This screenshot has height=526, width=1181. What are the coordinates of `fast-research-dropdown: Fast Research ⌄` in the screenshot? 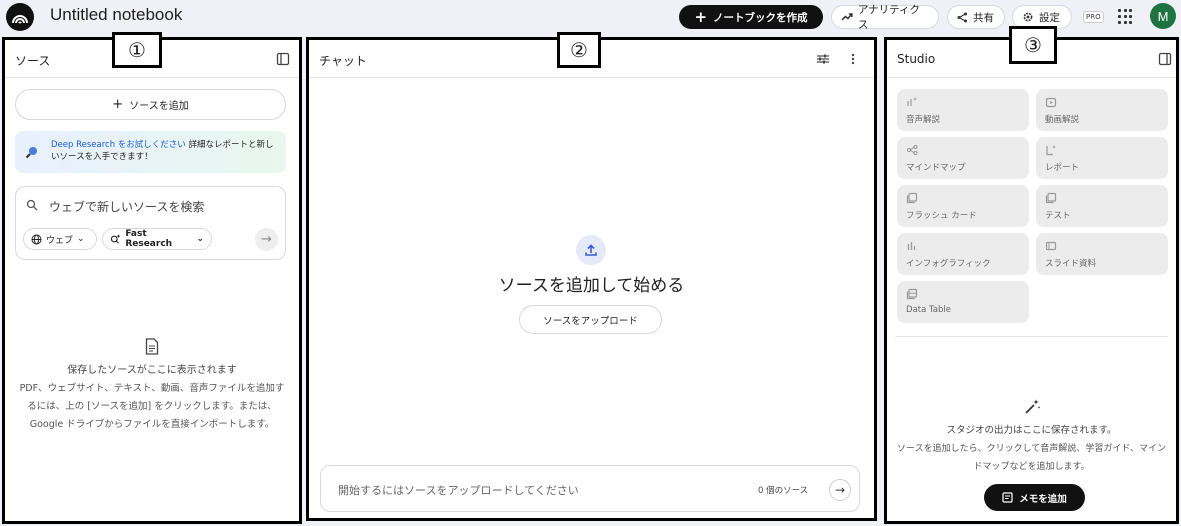 It's located at (157, 239).